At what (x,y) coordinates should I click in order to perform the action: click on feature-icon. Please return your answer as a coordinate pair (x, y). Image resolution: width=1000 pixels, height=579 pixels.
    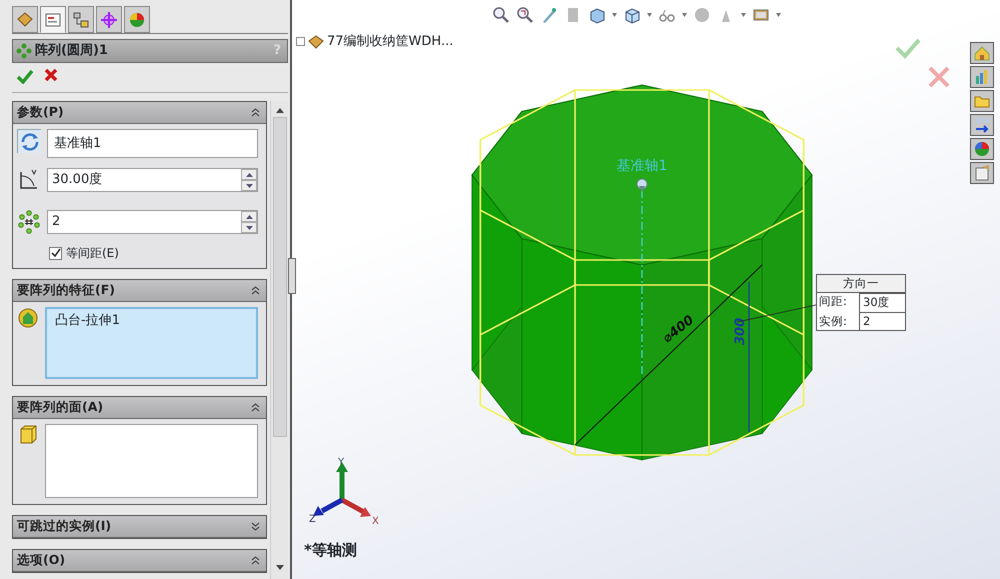
    Looking at the image, I should click on (28, 318).